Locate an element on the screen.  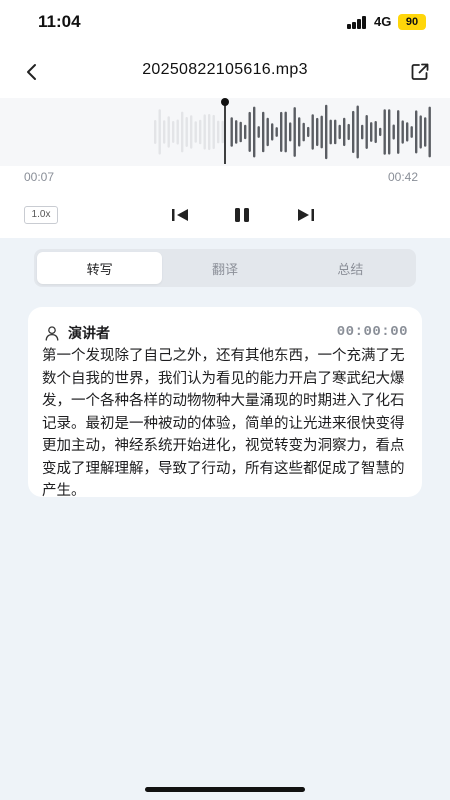
view-tabs: 转写 翻译 总结 is located at coordinates (225, 268).